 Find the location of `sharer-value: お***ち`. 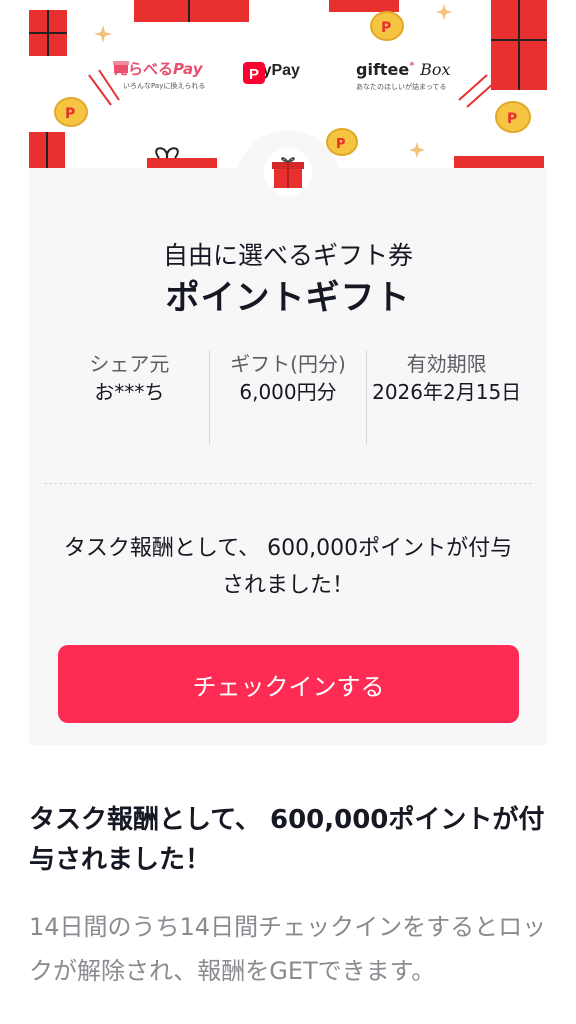

sharer-value: お***ち is located at coordinates (129, 392).